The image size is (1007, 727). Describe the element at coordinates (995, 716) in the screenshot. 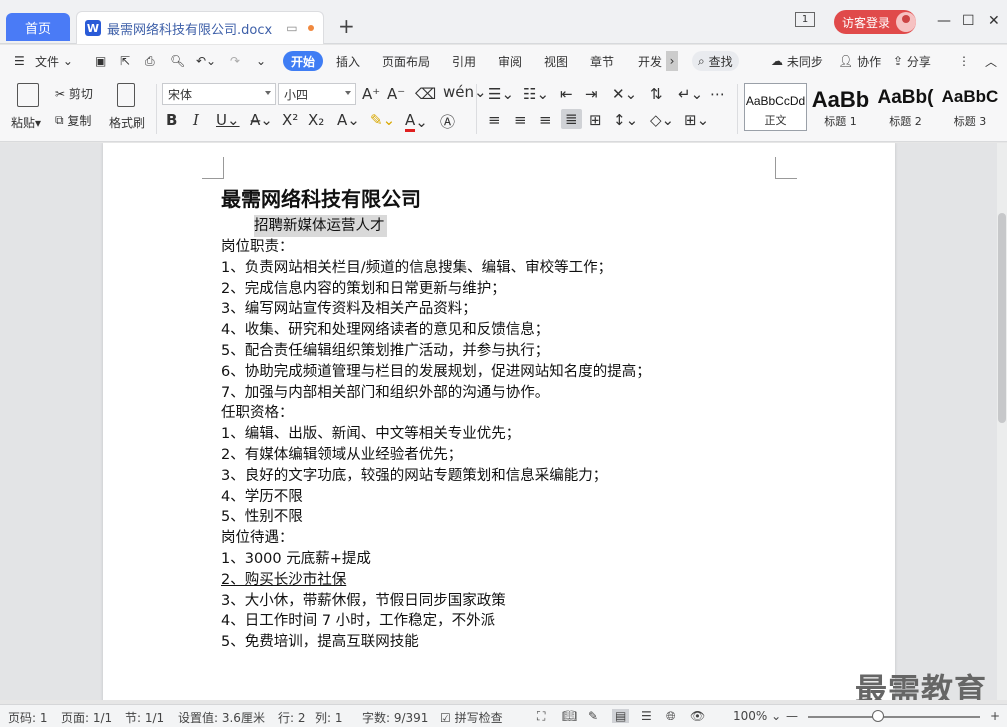

I see `zoom-in-icon: +` at that location.